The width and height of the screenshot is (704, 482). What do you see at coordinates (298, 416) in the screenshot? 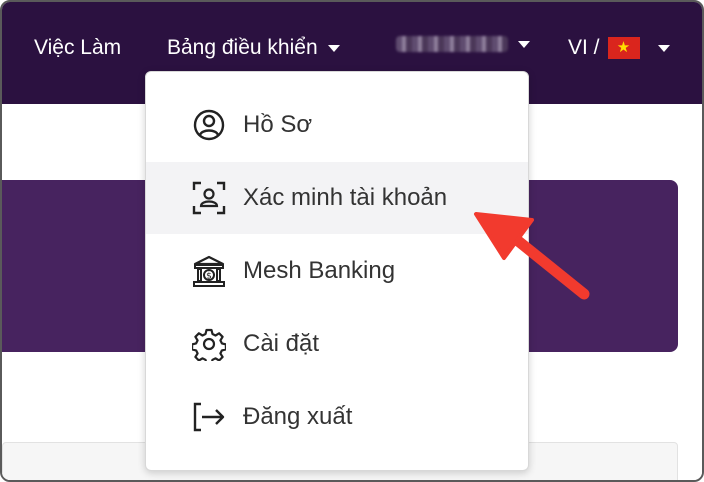
I see `menu-item-label: Đăng xuất` at bounding box center [298, 416].